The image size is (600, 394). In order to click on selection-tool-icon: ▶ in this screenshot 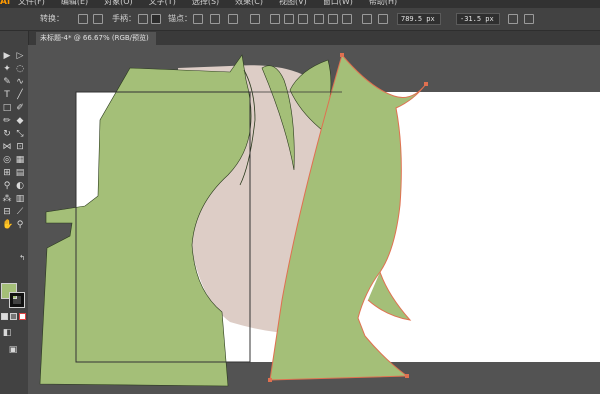, I will do `click(7, 56)`.